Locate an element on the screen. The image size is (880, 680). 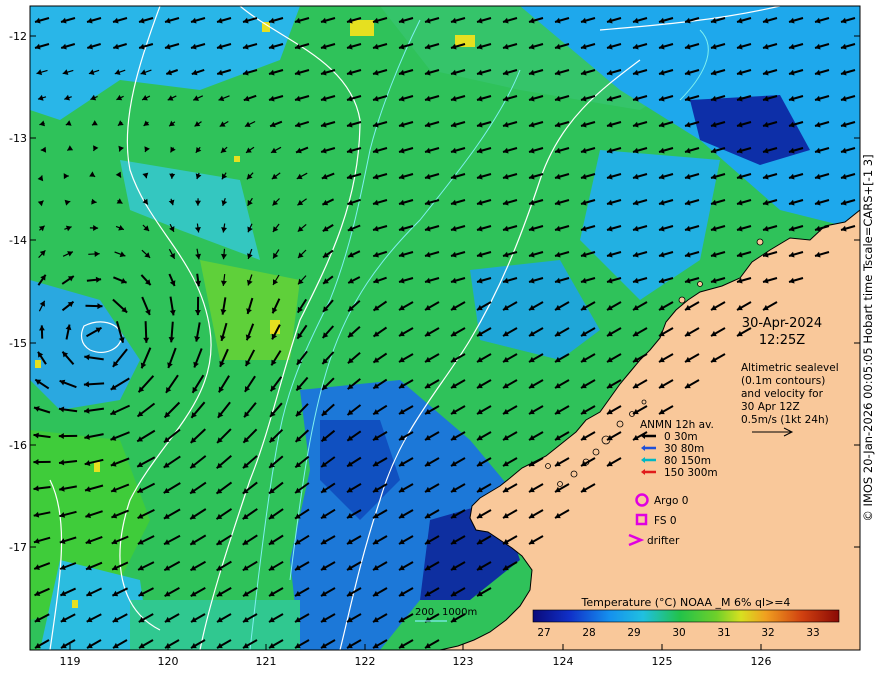
colorbar-tick-29: 29 is located at coordinates (633, 633).